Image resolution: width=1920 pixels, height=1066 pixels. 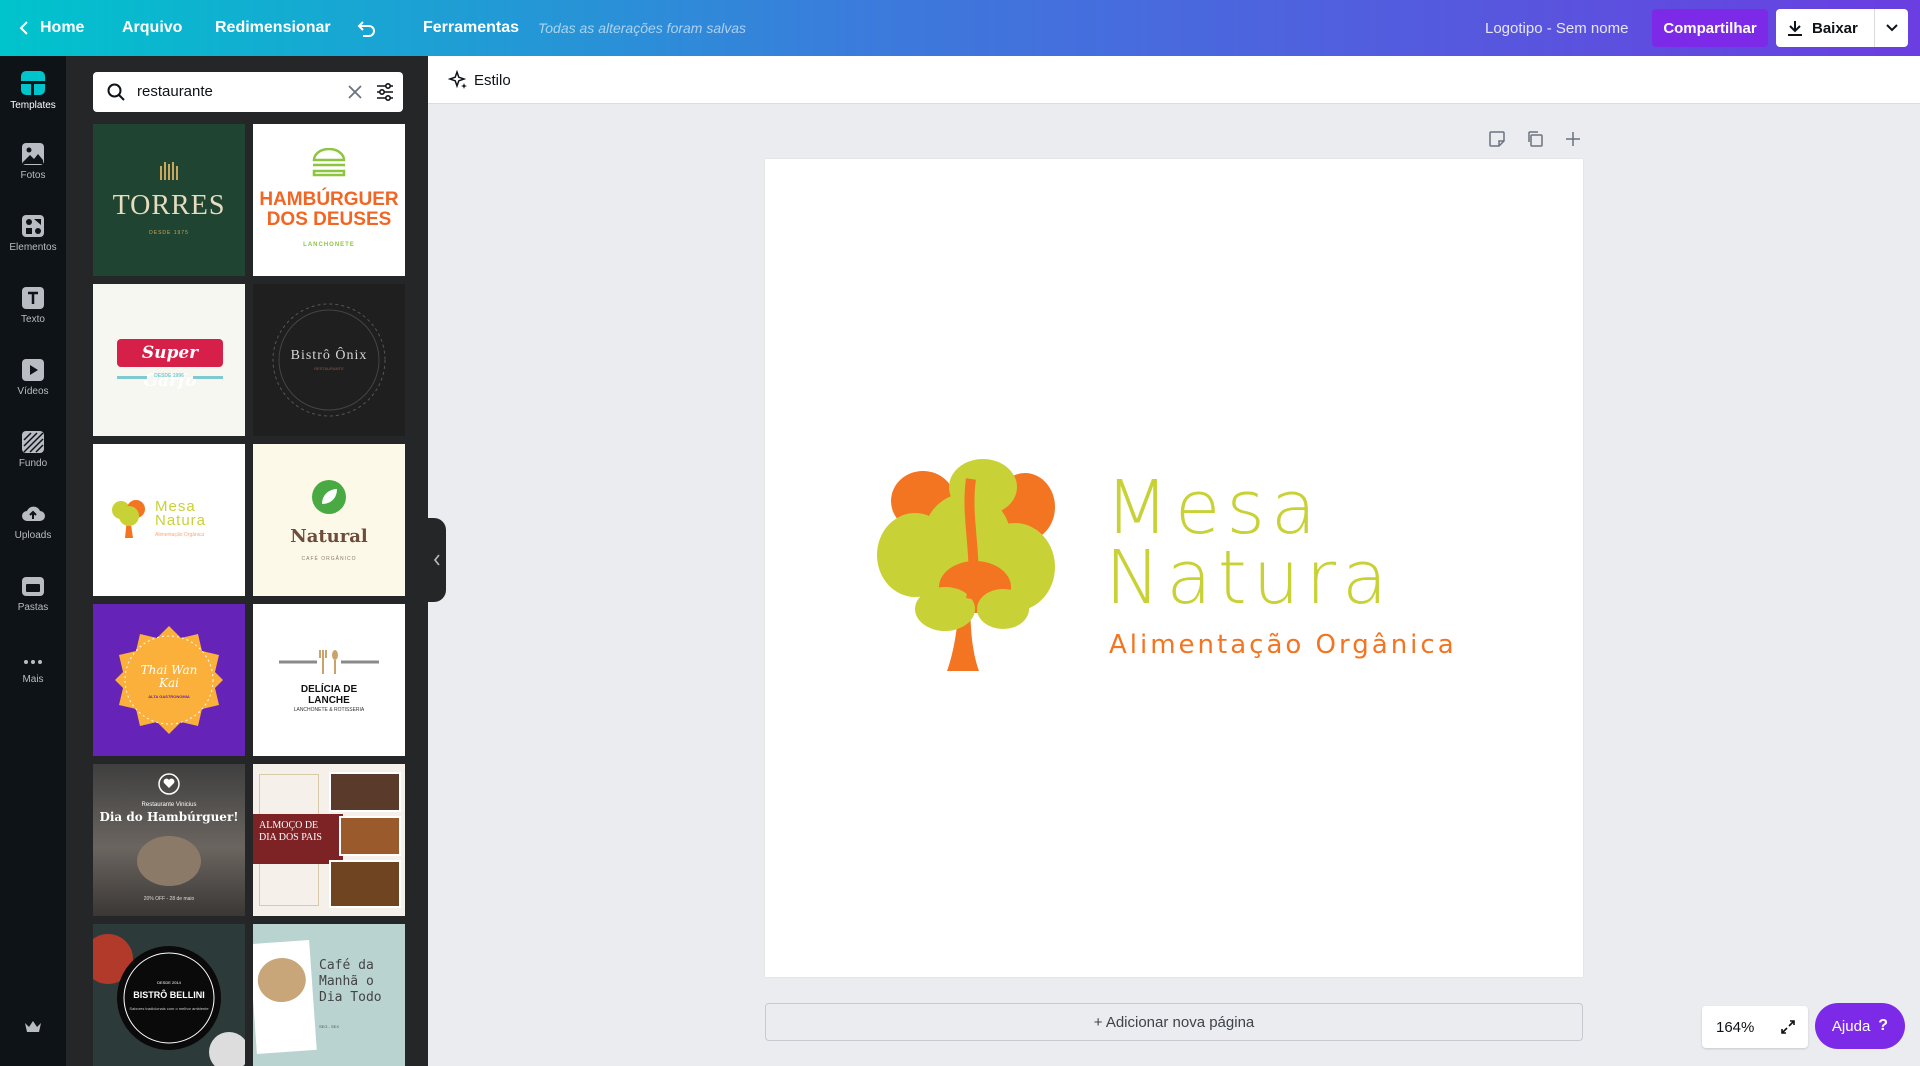 What do you see at coordinates (329, 520) in the screenshot?
I see `template-natural: Natural CAFÉ ORGÂNICO` at bounding box center [329, 520].